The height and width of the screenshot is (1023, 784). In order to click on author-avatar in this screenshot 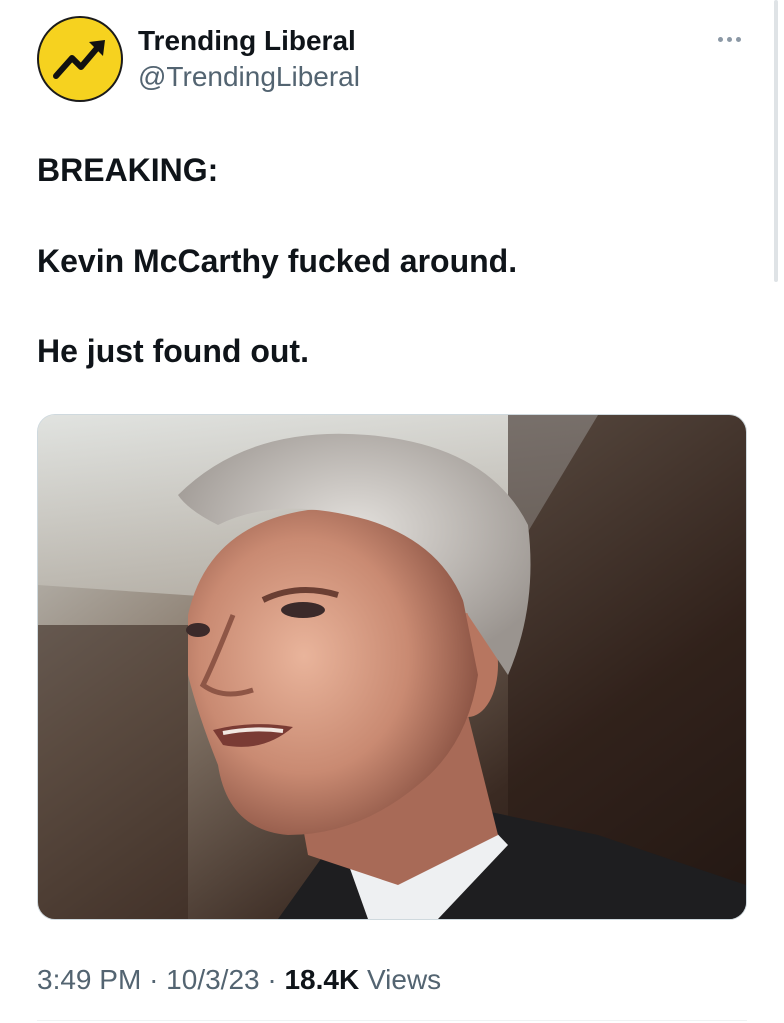, I will do `click(80, 59)`.